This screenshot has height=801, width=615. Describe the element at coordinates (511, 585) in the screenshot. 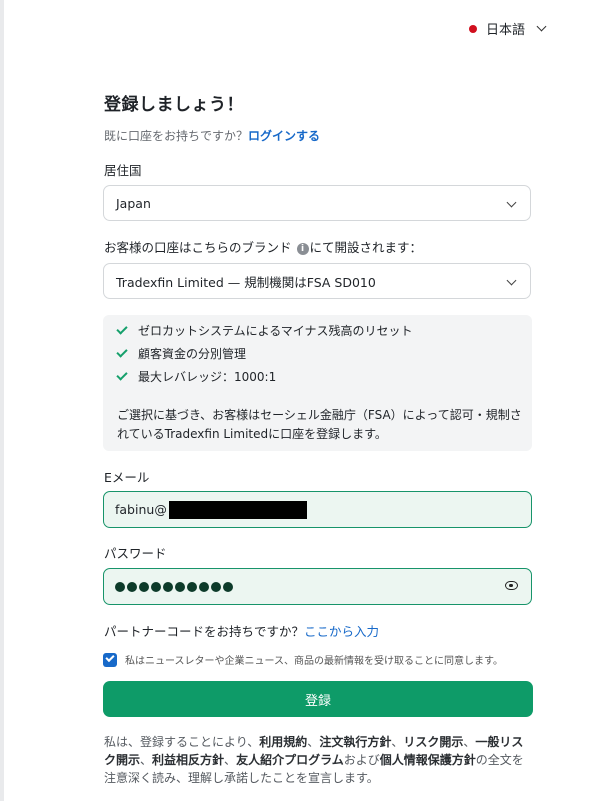

I see `eye-icon` at that location.